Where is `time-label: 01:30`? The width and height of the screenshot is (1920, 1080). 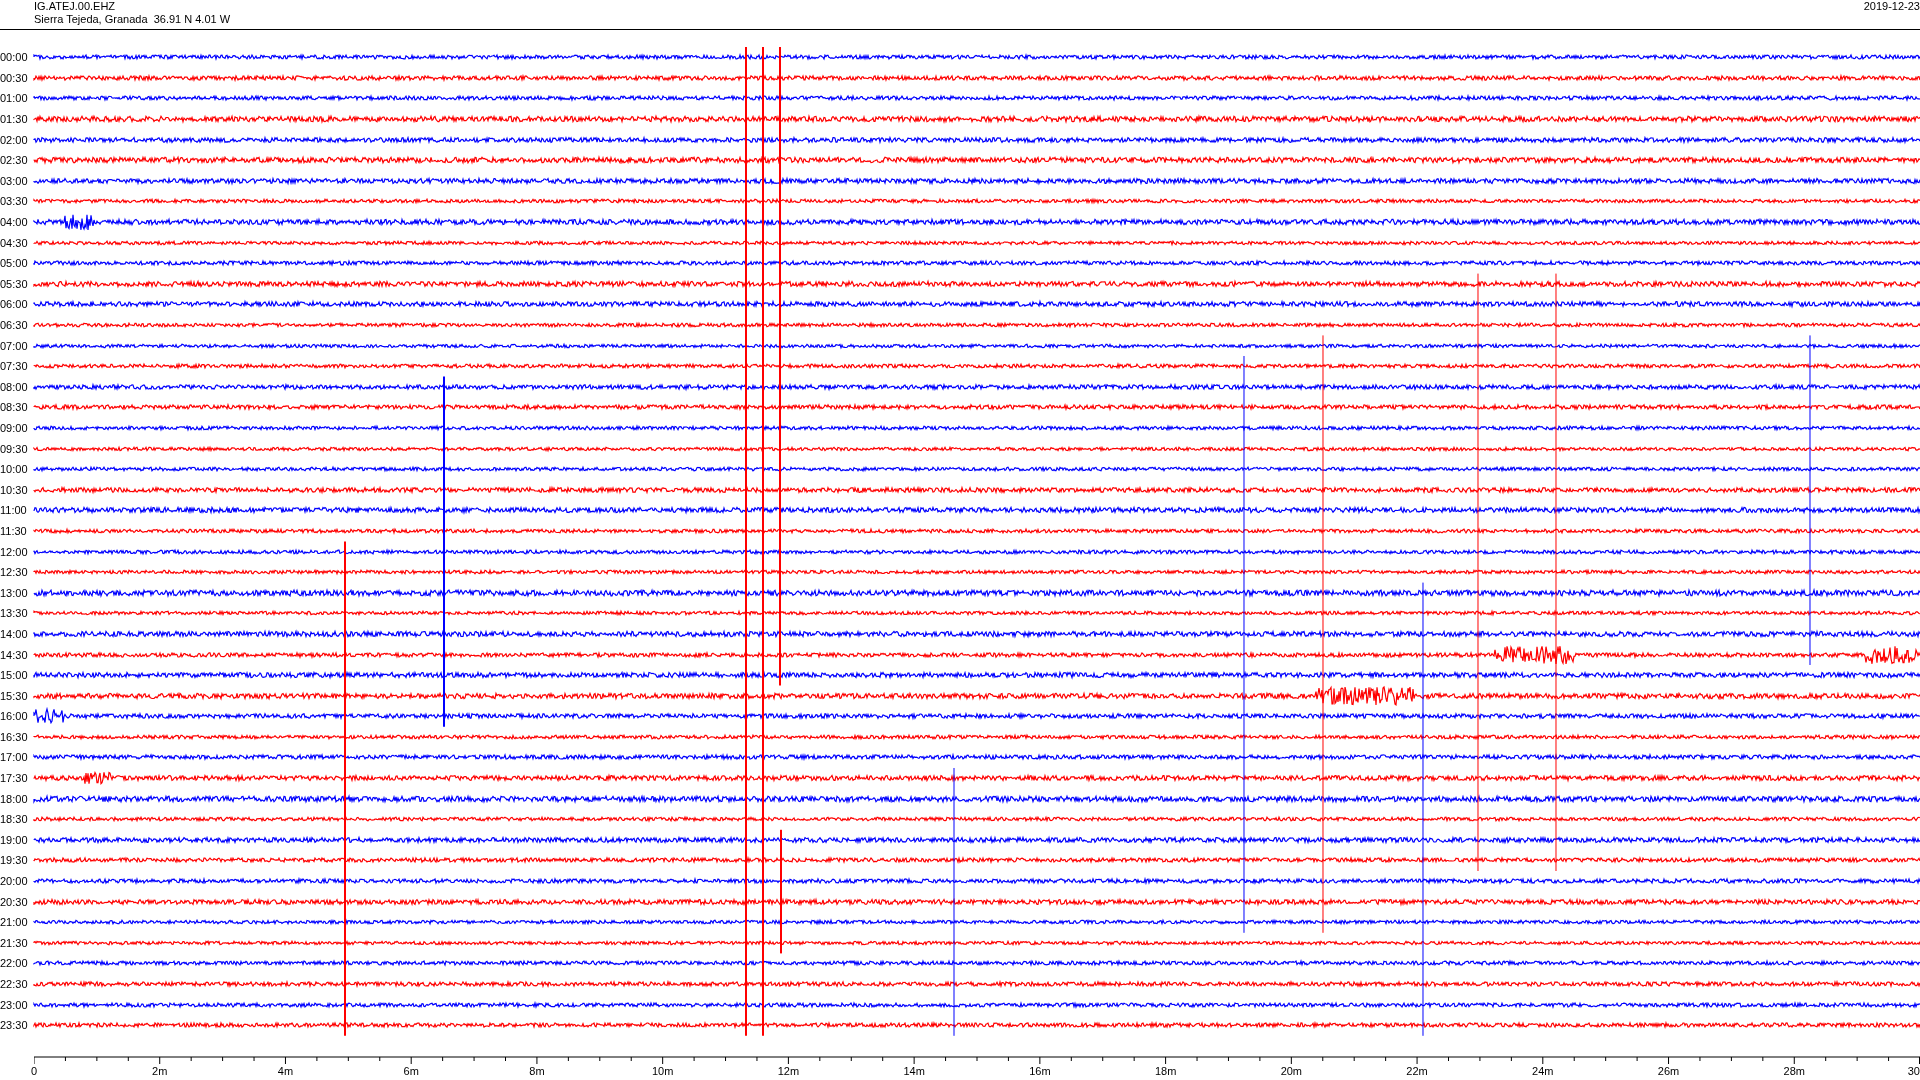 time-label: 01:30 is located at coordinates (14, 119).